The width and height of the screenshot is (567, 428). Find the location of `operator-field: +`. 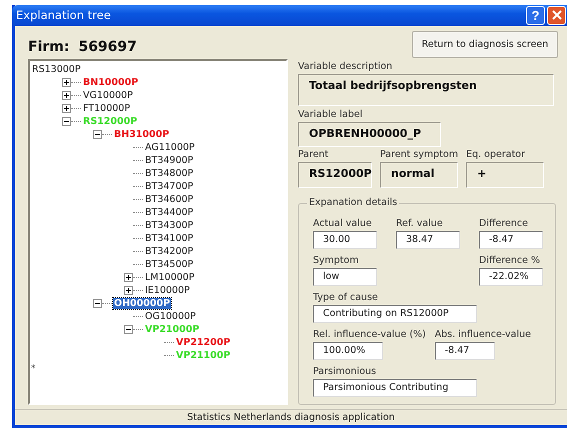

operator-field: + is located at coordinates (505, 175).